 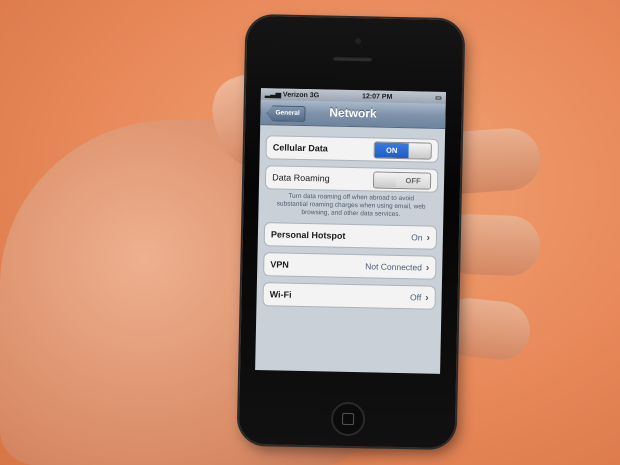 I want to click on wifi-label: Wi-Fi, so click(x=280, y=294).